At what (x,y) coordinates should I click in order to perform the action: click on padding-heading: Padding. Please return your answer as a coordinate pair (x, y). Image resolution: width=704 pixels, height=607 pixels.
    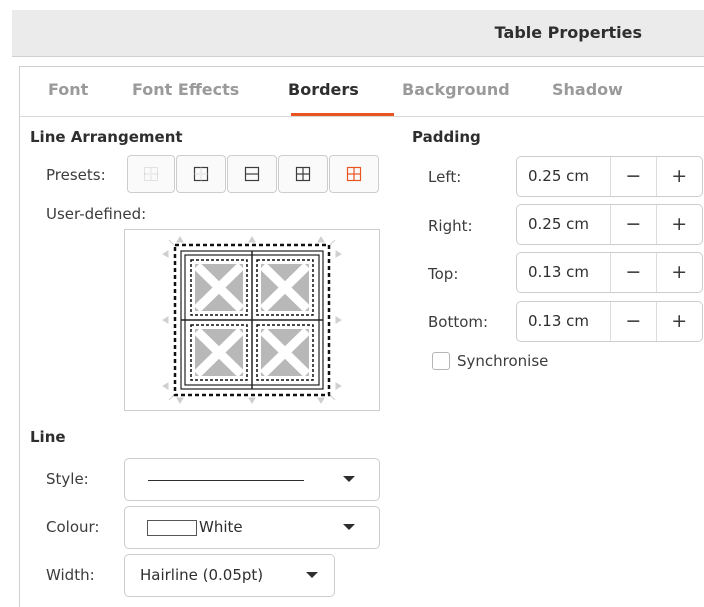
    Looking at the image, I should click on (446, 137).